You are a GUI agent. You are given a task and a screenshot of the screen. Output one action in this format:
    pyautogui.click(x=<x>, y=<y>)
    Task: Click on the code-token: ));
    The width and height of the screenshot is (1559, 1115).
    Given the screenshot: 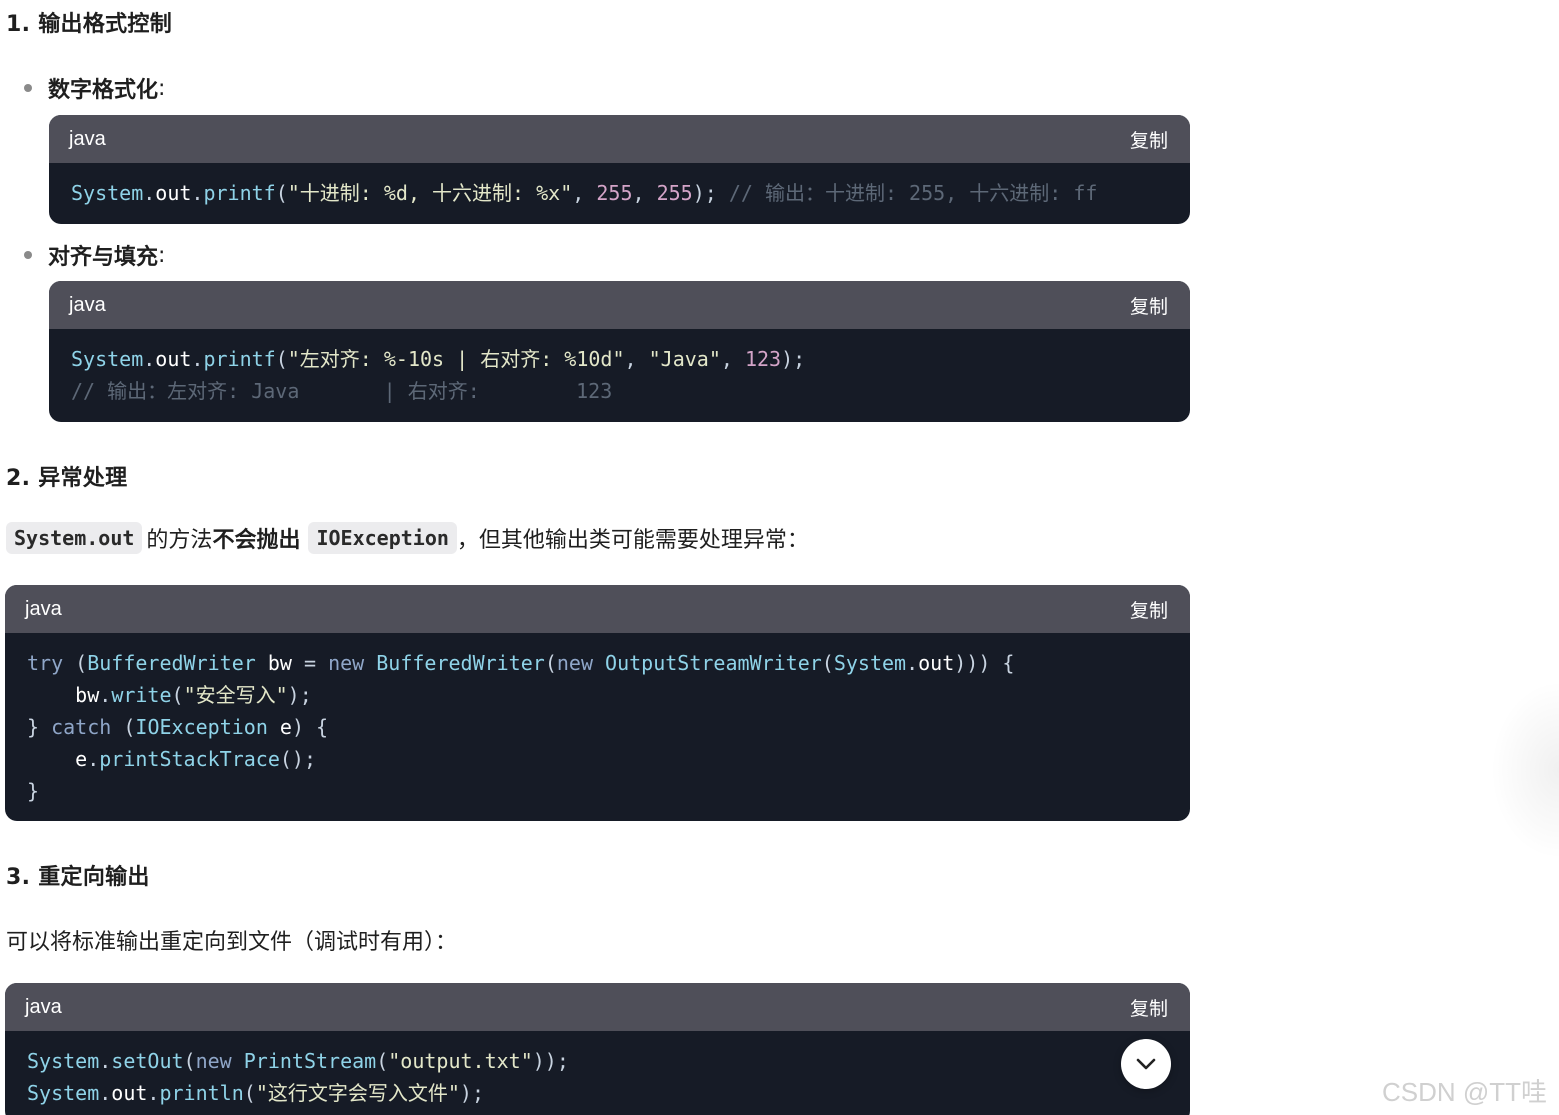 What is the action you would take?
    pyautogui.click(x=550, y=1061)
    